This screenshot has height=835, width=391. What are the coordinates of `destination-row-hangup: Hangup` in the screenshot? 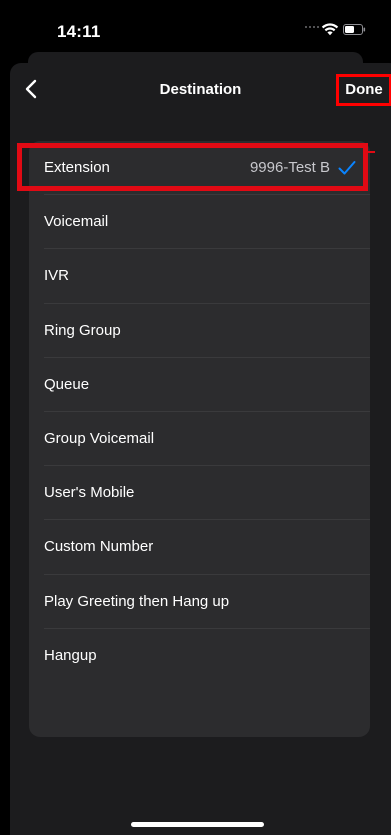 It's located at (199, 656).